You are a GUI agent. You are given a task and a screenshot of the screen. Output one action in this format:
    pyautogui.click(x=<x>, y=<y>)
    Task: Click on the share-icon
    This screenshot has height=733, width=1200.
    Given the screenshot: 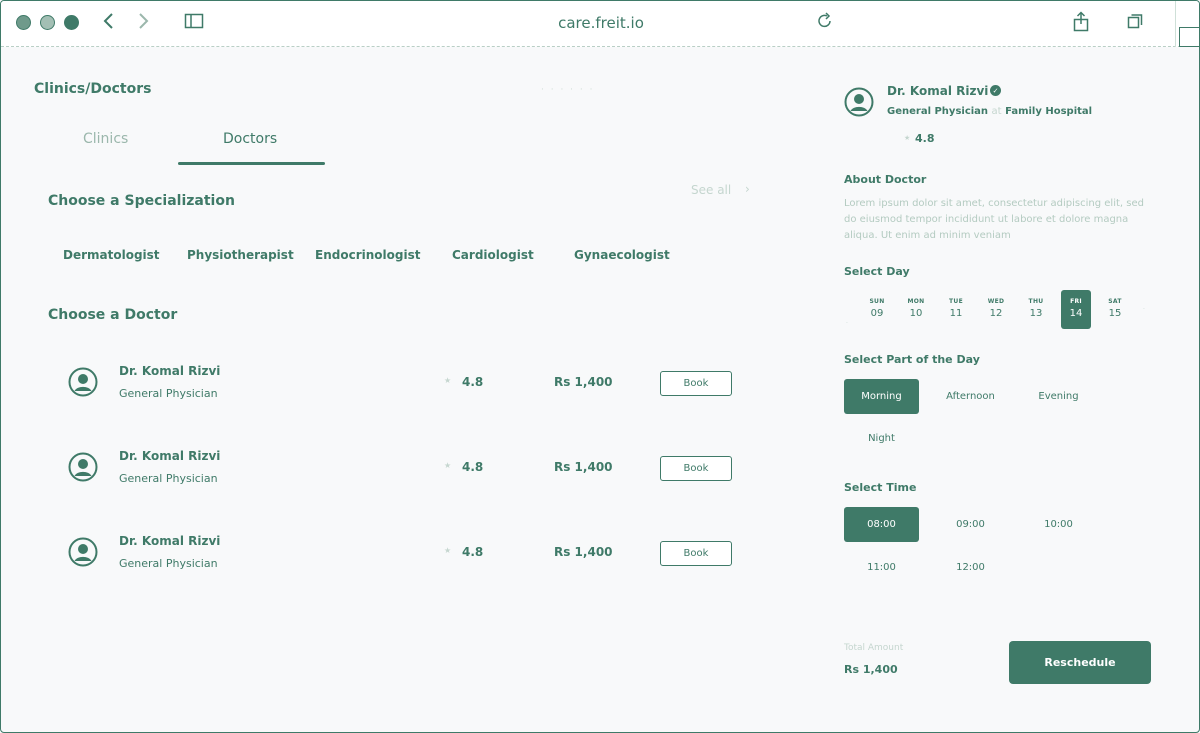 What is the action you would take?
    pyautogui.click(x=1081, y=22)
    